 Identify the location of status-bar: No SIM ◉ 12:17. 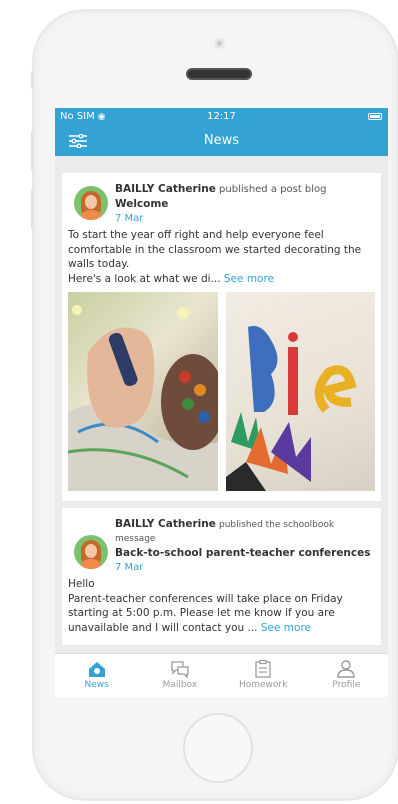
(221, 117).